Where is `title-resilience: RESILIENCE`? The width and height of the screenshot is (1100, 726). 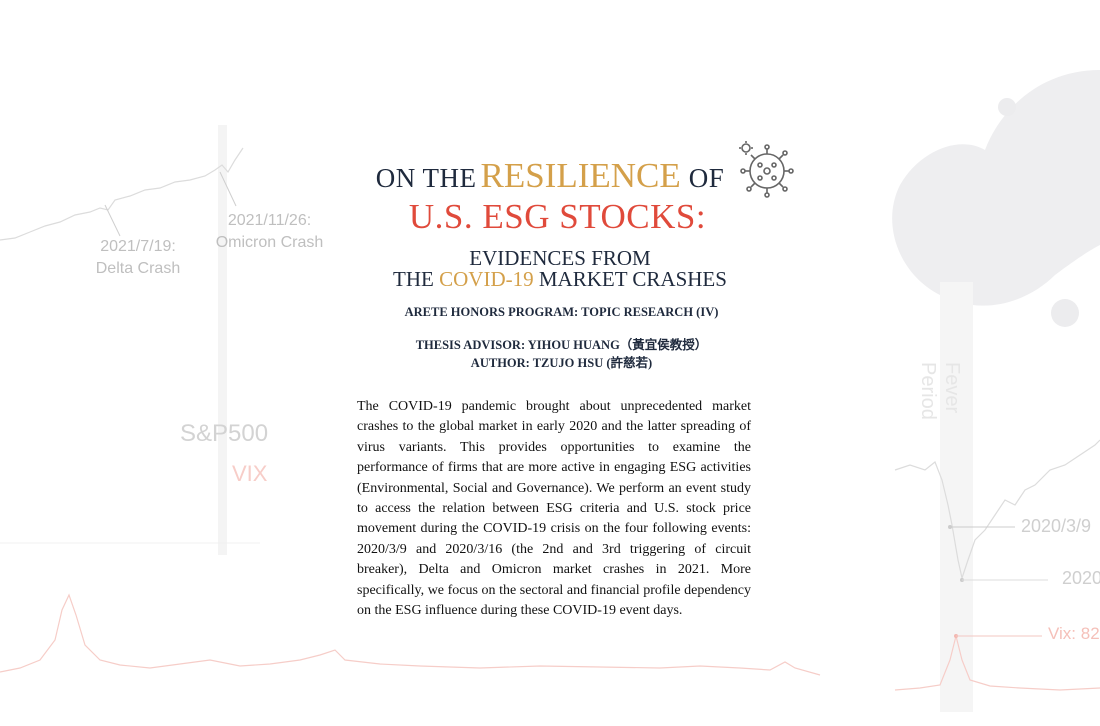 title-resilience: RESILIENCE is located at coordinates (580, 175).